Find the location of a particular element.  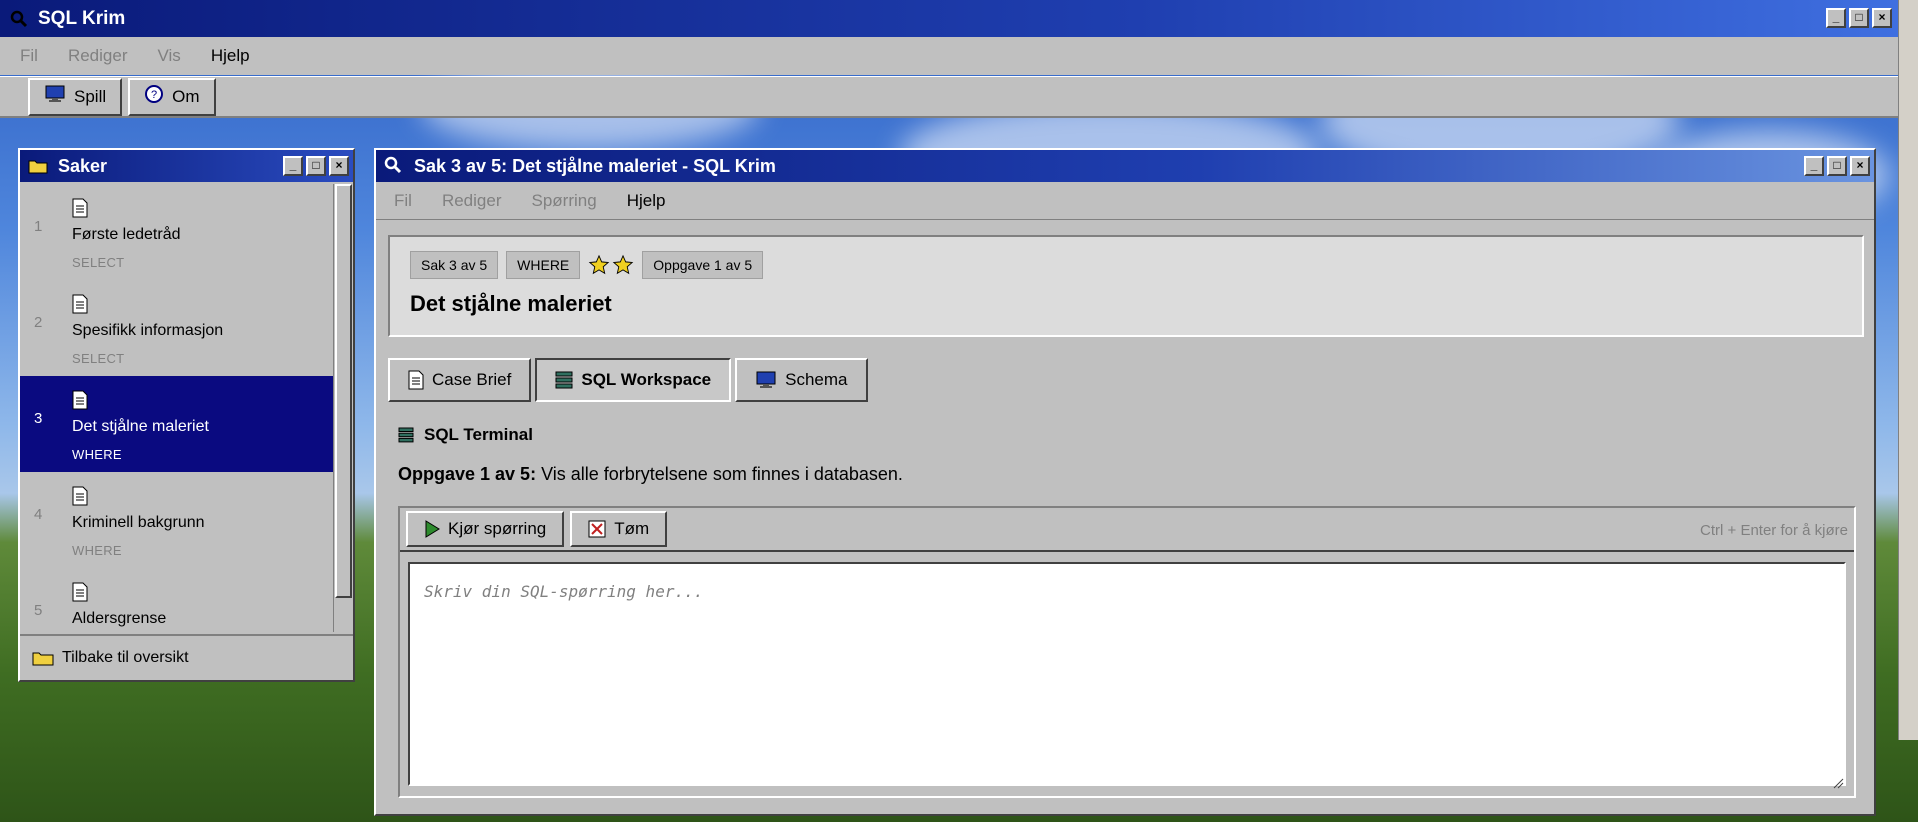

task-badge: Oppgave 1 av 5 is located at coordinates (703, 265).